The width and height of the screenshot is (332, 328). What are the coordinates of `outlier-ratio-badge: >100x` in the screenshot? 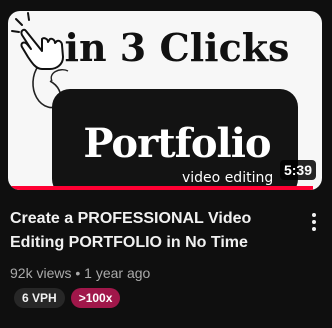 It's located at (95, 298).